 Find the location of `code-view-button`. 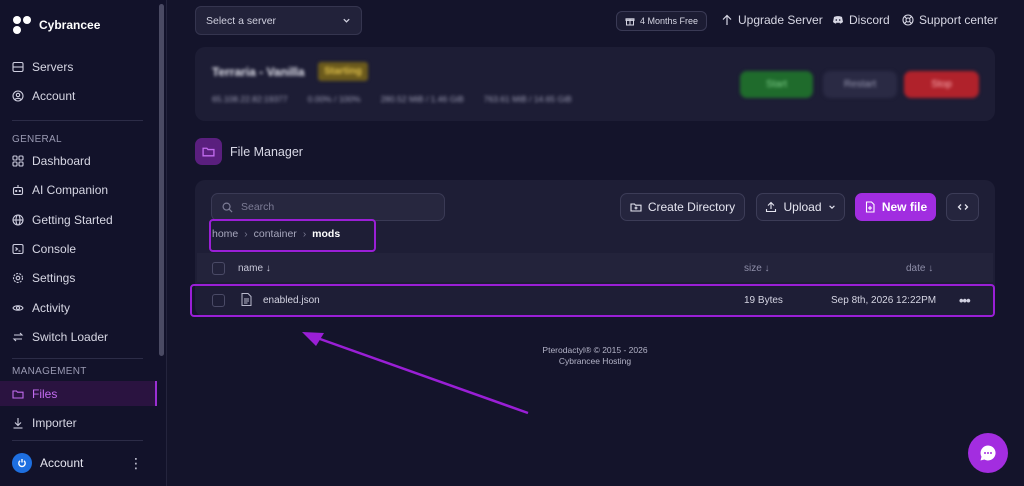

code-view-button is located at coordinates (962, 207).